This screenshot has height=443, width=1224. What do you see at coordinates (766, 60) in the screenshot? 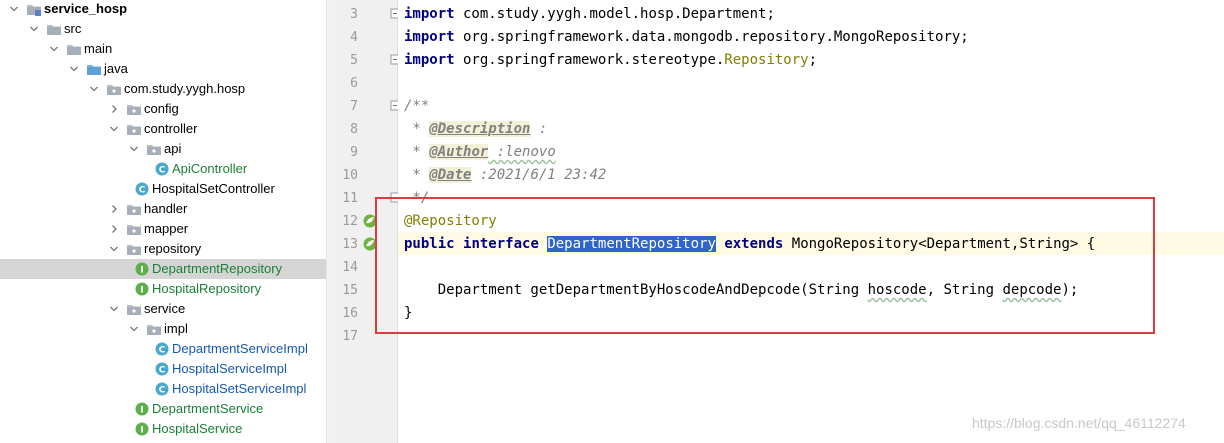
I see `class-reference: Repository` at bounding box center [766, 60].